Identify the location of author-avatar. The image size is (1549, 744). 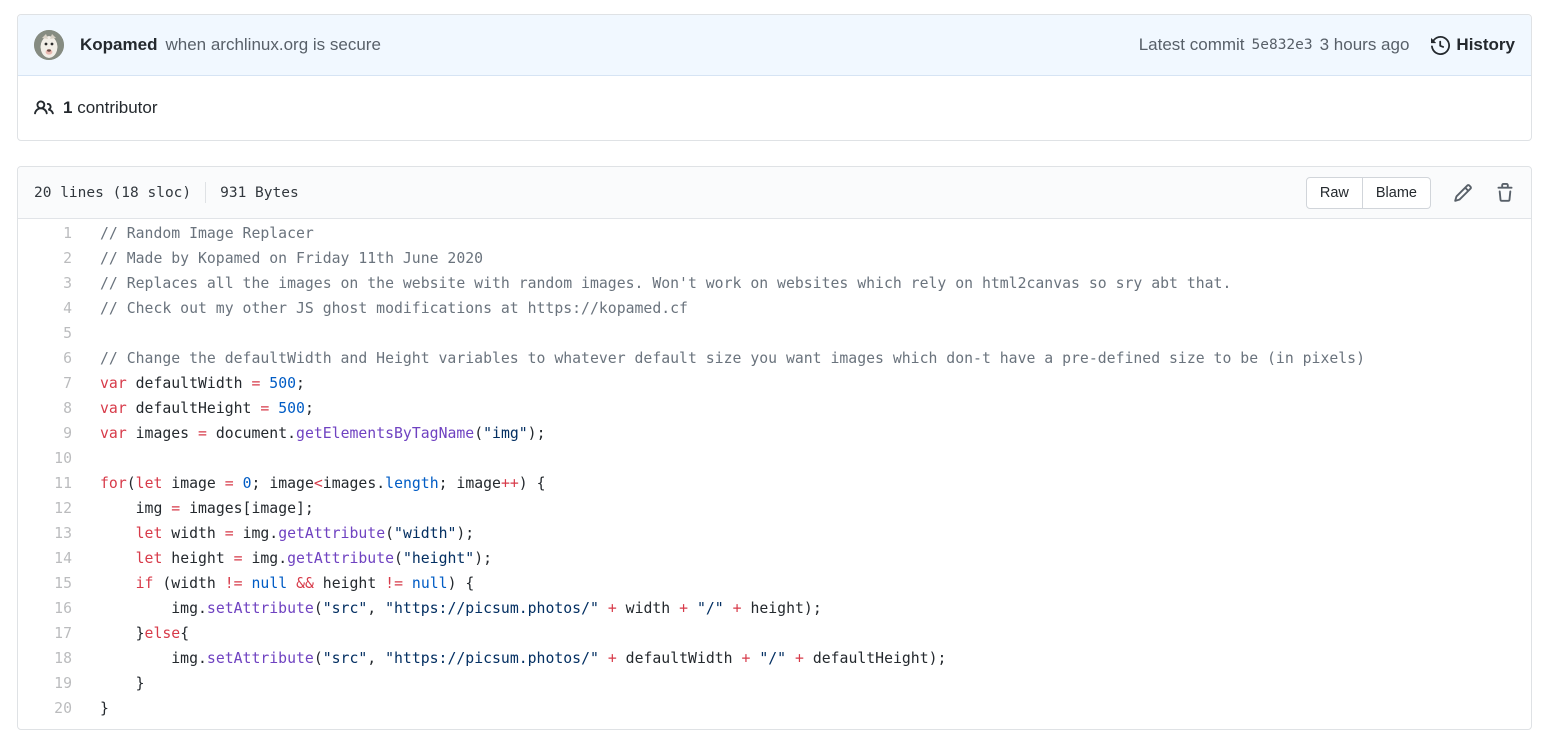
(49, 45).